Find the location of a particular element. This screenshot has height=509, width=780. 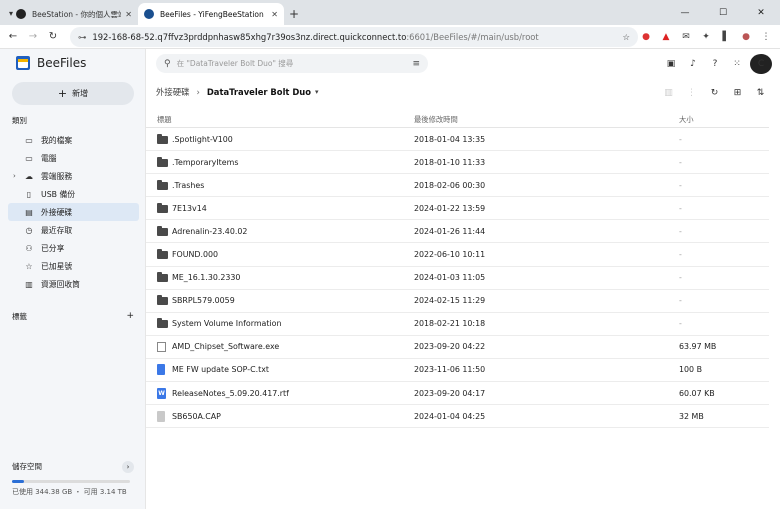

acrobat-extension-icon: ▲ is located at coordinates (666, 37).